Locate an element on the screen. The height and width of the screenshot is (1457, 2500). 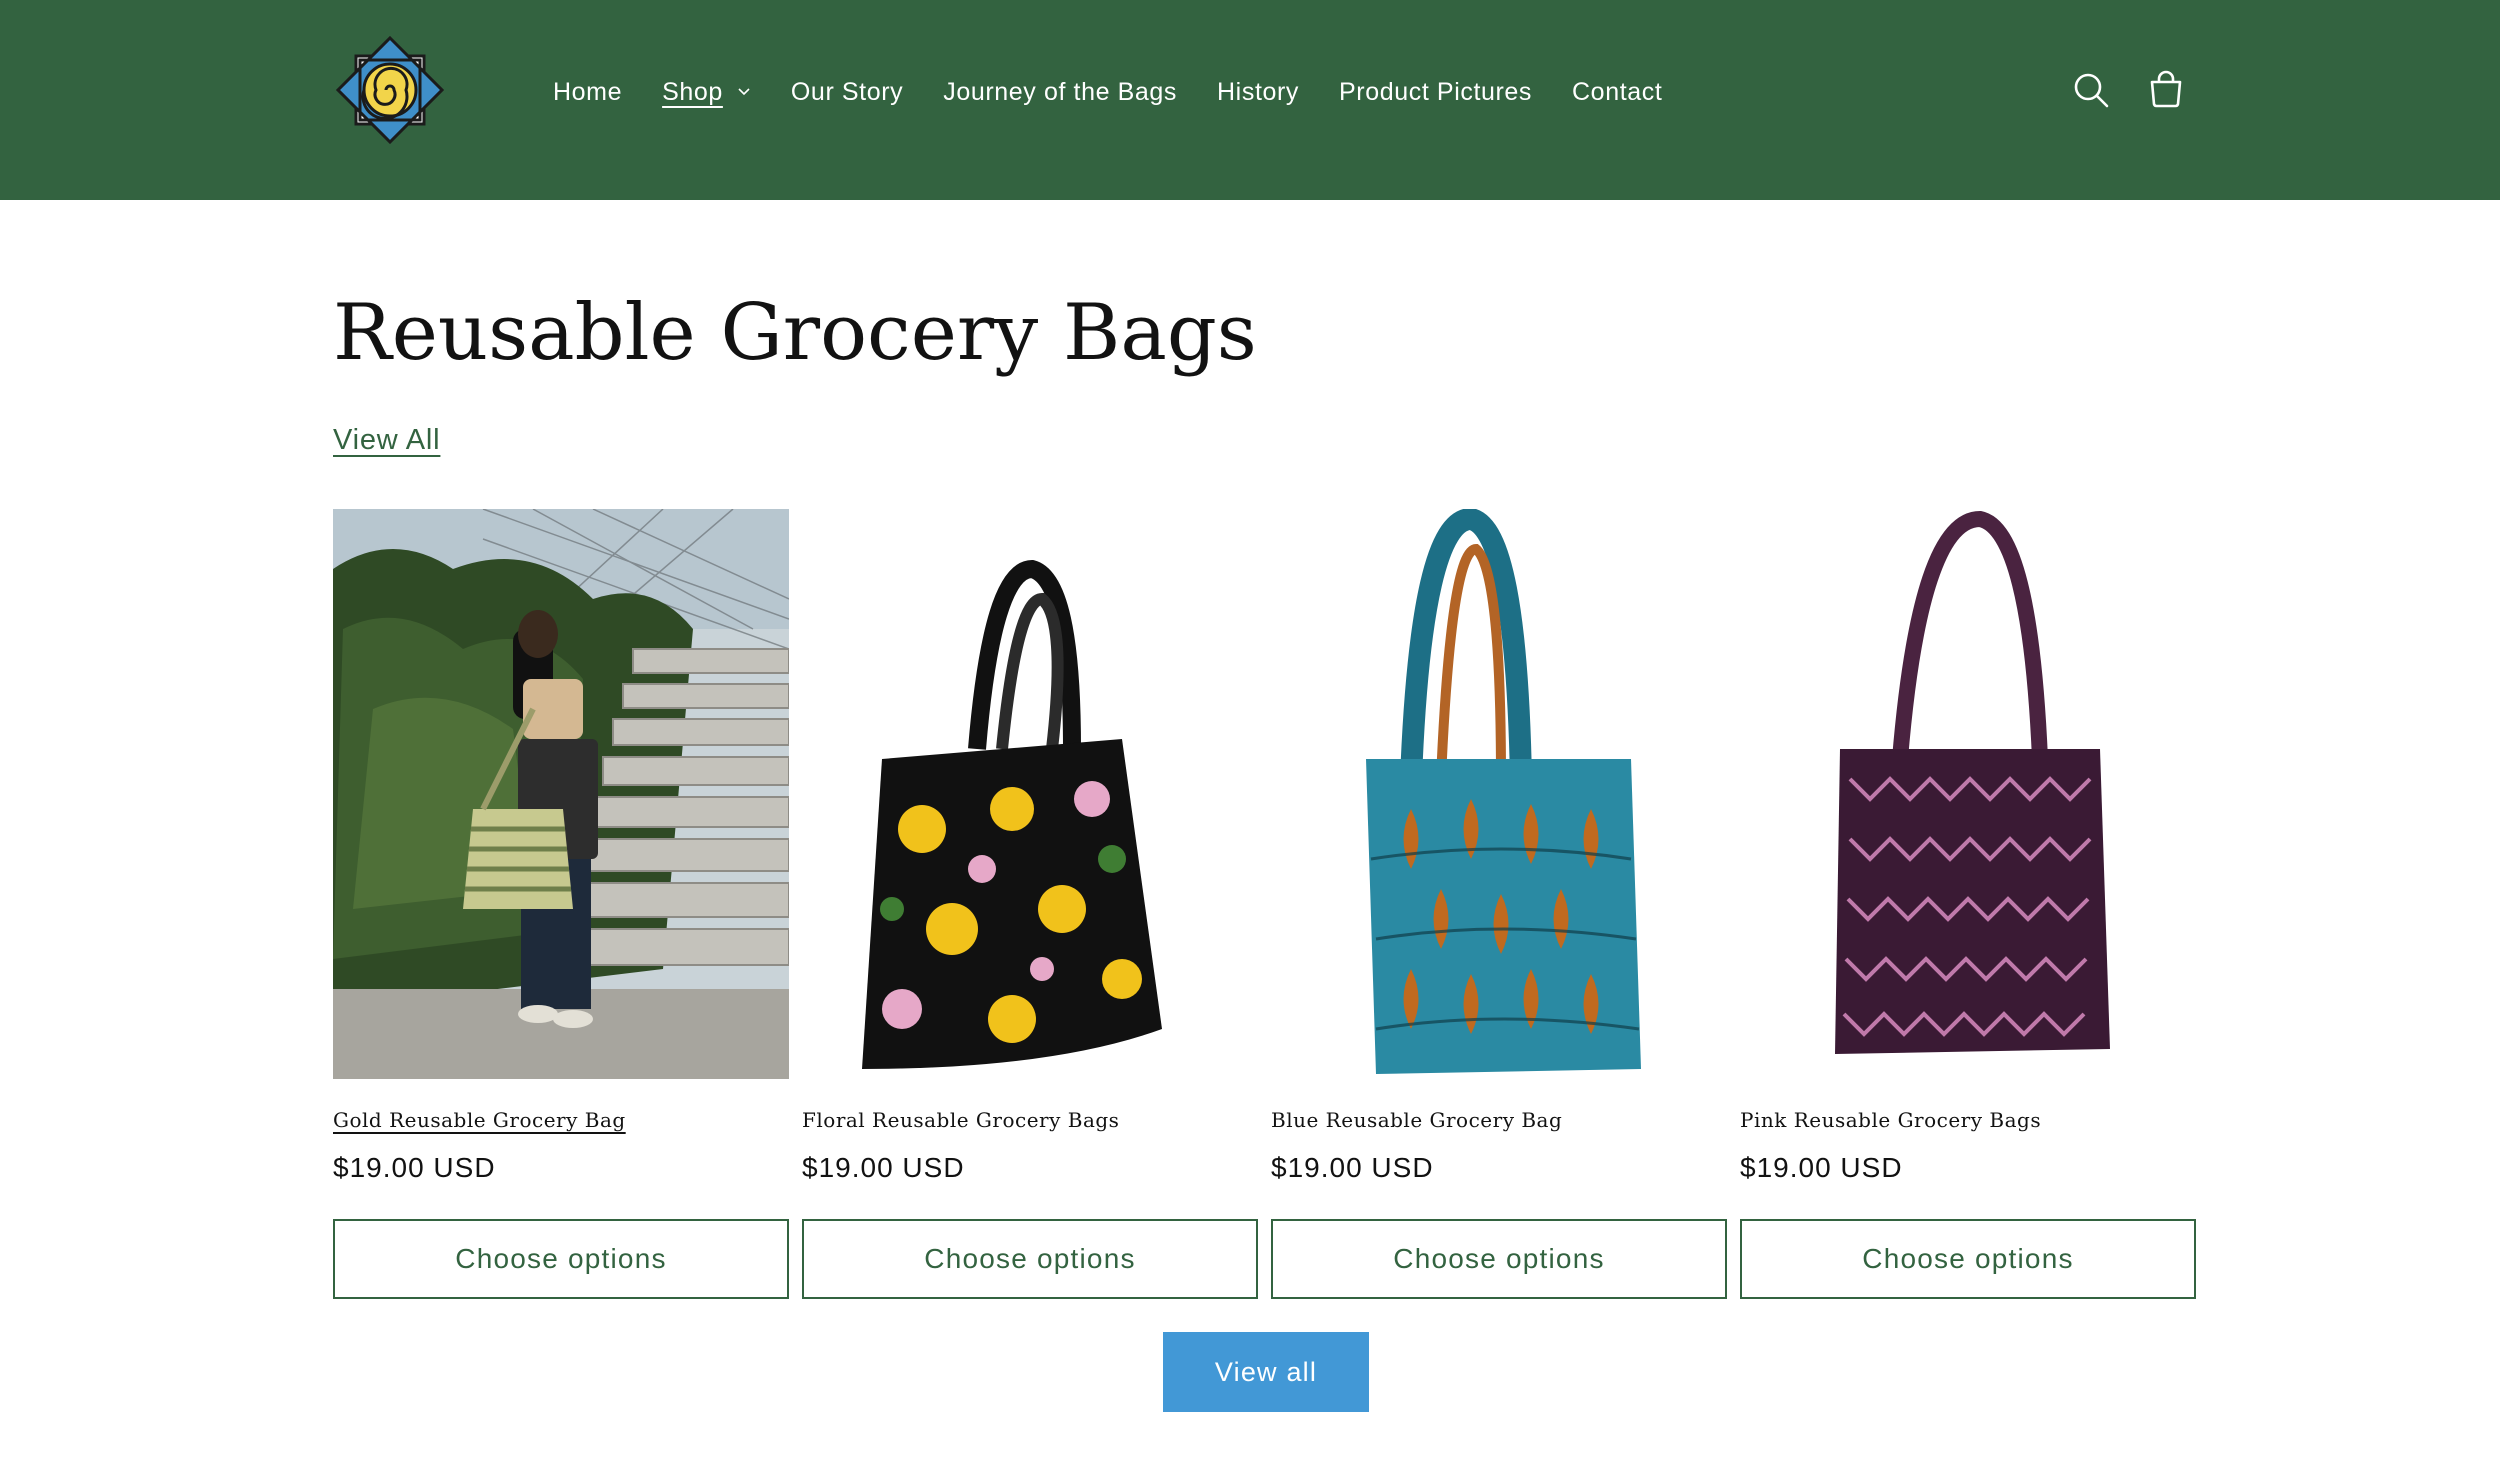
nav-item-history: History is located at coordinates (1258, 92).